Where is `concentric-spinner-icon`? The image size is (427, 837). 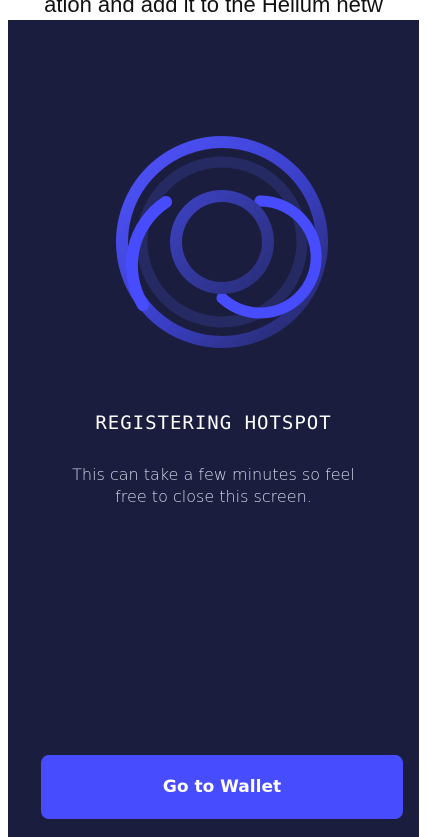
concentric-spinner-icon is located at coordinates (222, 242).